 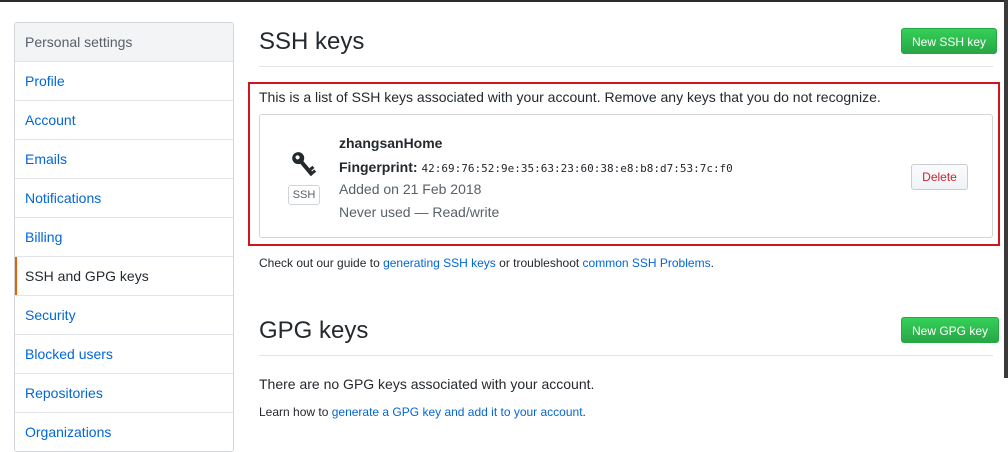 What do you see at coordinates (124, 120) in the screenshot?
I see `sidebar-item-account: Account` at bounding box center [124, 120].